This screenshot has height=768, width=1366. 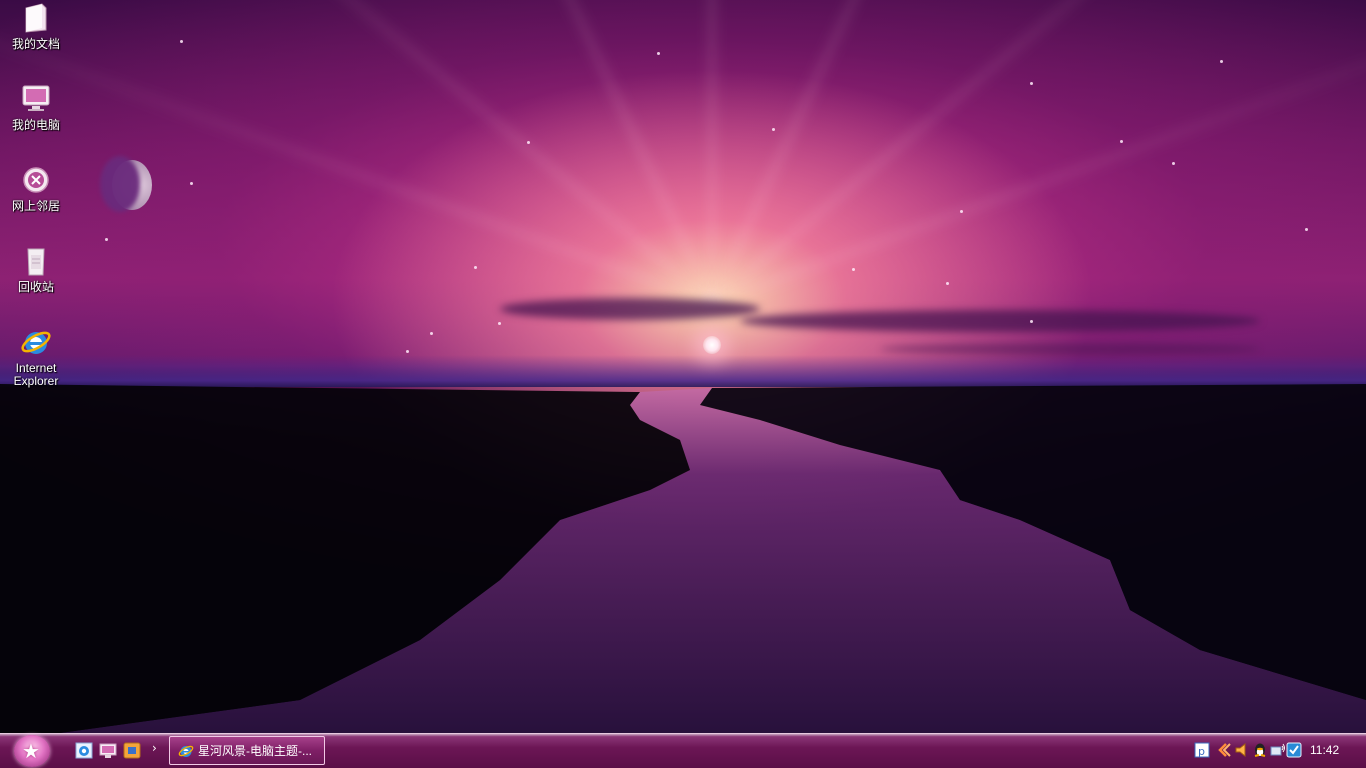 What do you see at coordinates (36, 99) in the screenshot?
I see `computer-icon` at bounding box center [36, 99].